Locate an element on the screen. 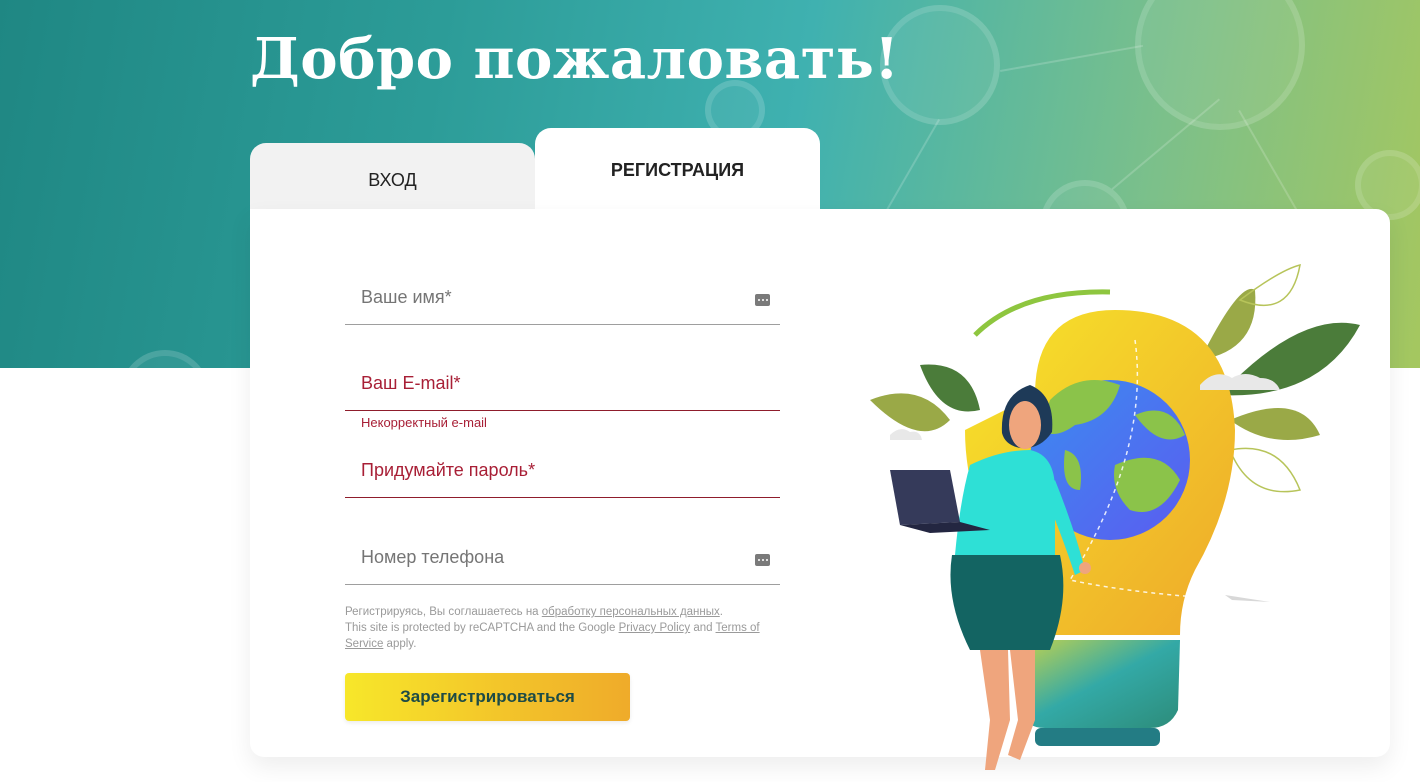 Image resolution: width=1420 pixels, height=782 pixels. tab-register-label: РЕГИСТРАЦИЯ is located at coordinates (677, 169).